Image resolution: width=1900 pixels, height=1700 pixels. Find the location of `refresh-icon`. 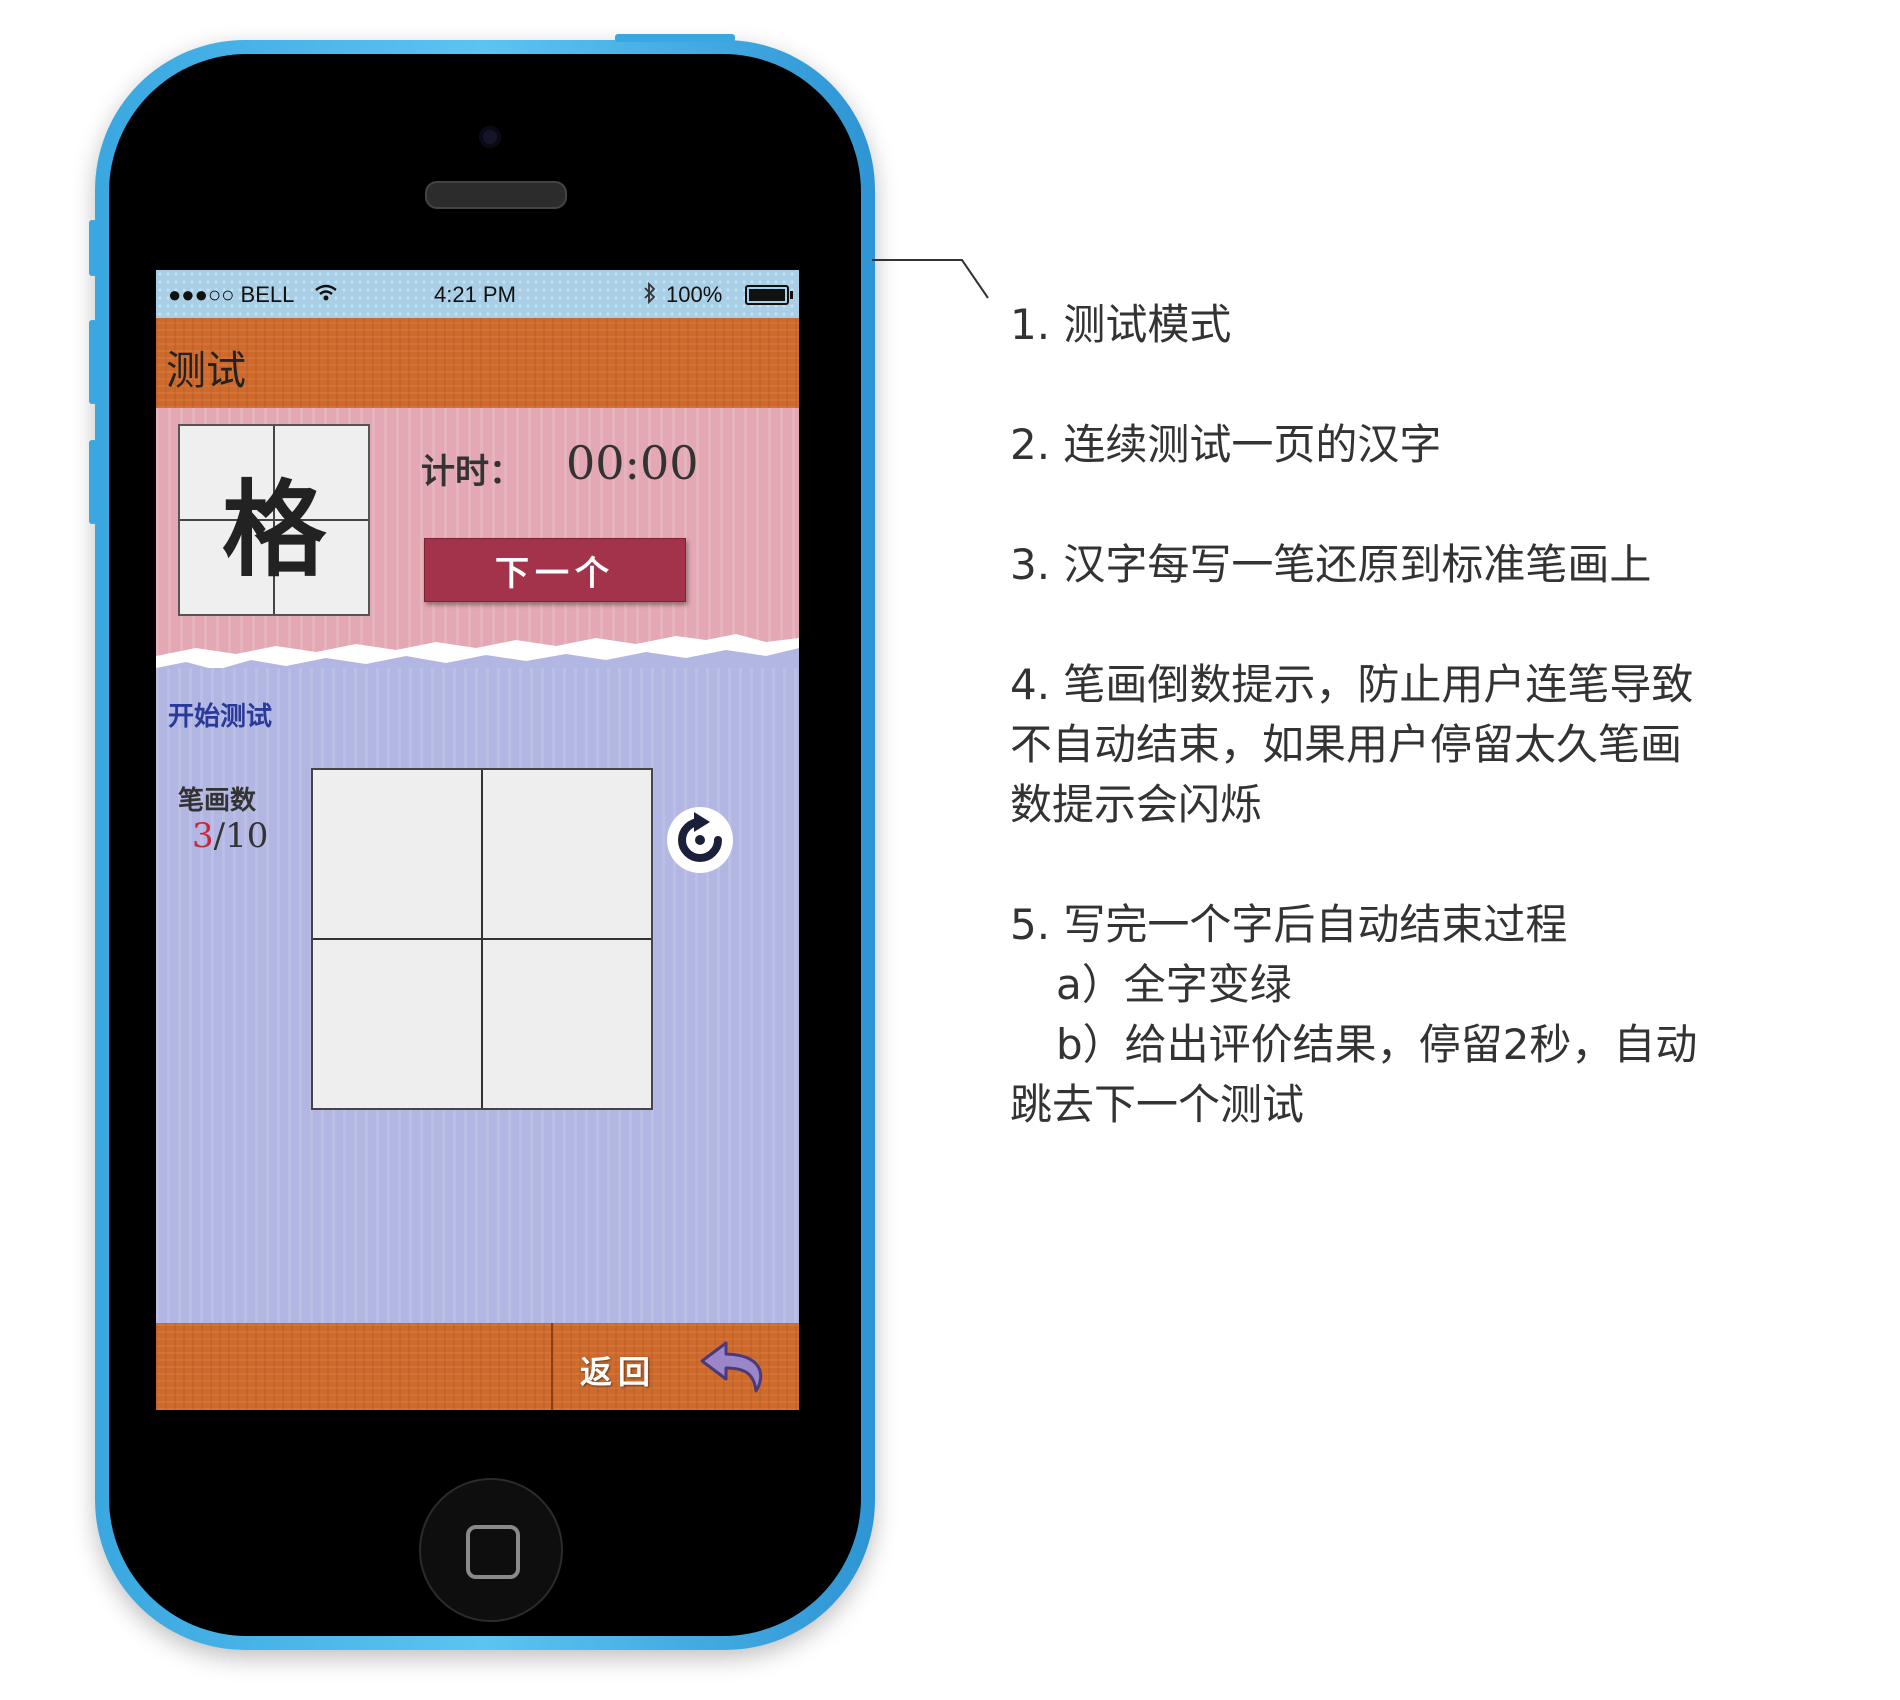

refresh-icon is located at coordinates (700, 840).